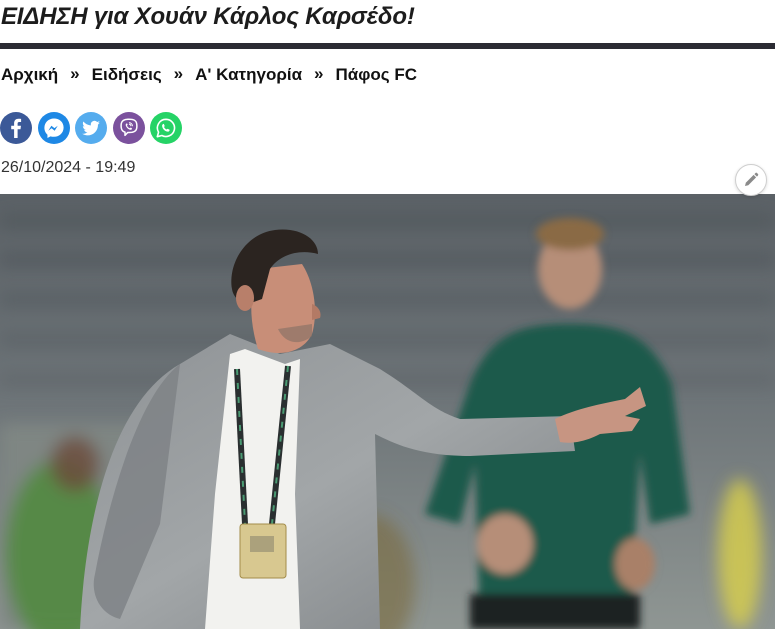 This screenshot has width=775, height=629. What do you see at coordinates (377, 75) in the screenshot?
I see `breadcrumb-pafos-fc: Πάφος FC` at bounding box center [377, 75].